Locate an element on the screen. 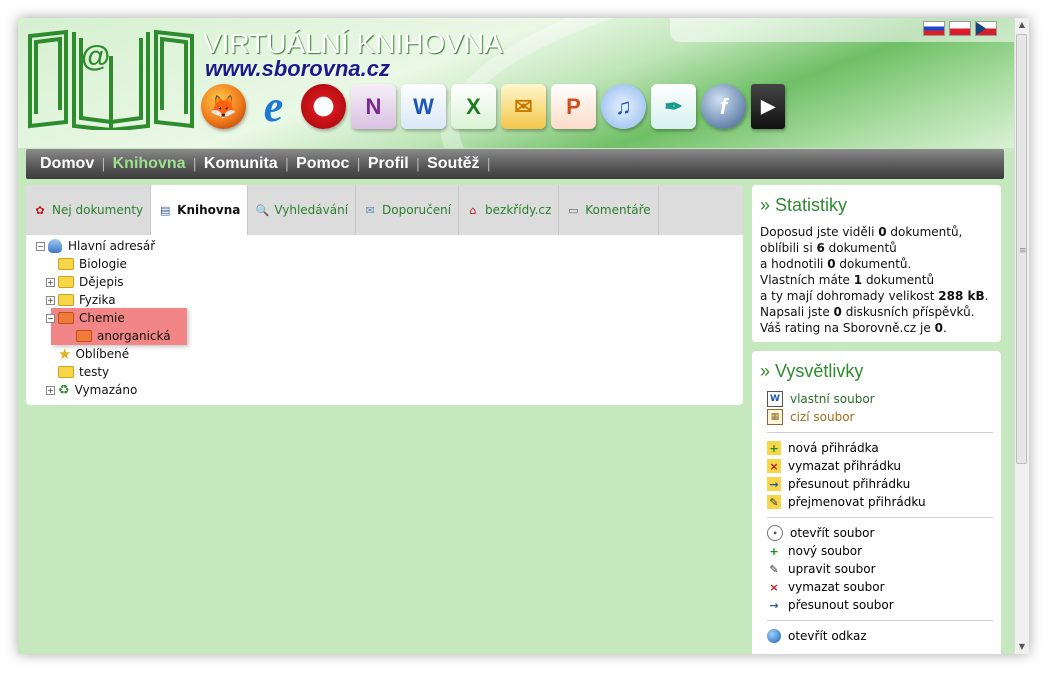 The height and width of the screenshot is (673, 1049). tree-node-chemie: − Chemie is located at coordinates (85, 318).